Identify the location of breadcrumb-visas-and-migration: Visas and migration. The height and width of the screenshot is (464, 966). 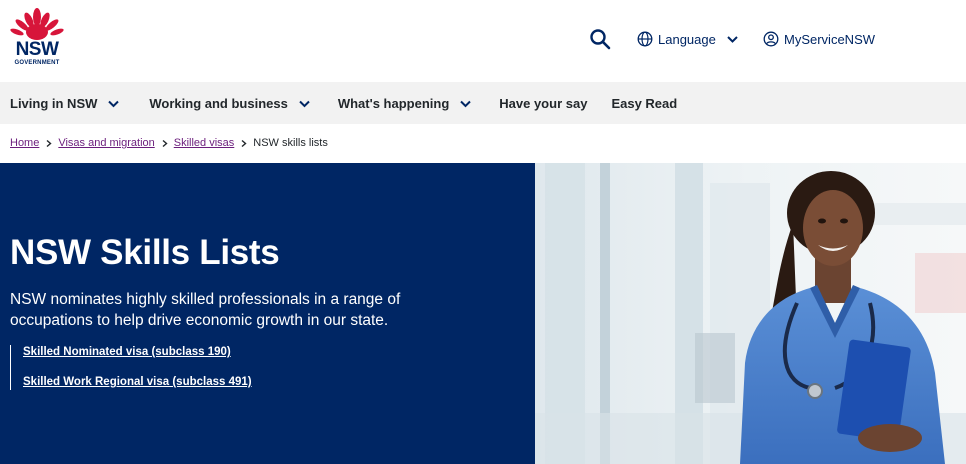
(106, 143).